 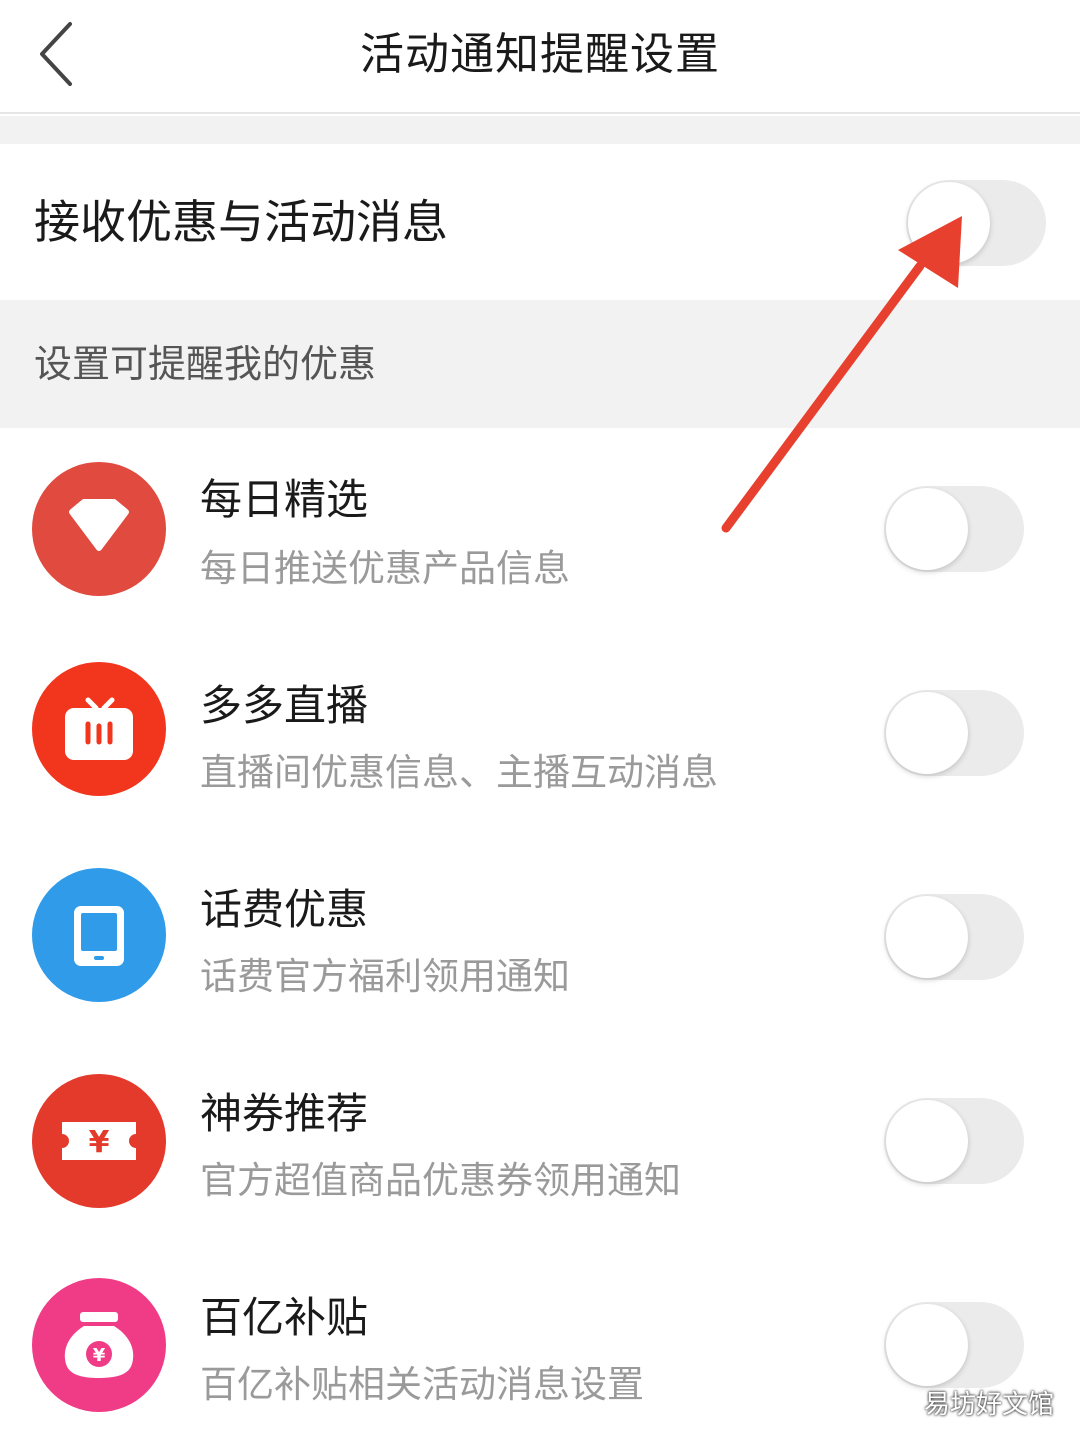 What do you see at coordinates (540, 364) in the screenshot?
I see `section-header: 设置可提醒我的优惠` at bounding box center [540, 364].